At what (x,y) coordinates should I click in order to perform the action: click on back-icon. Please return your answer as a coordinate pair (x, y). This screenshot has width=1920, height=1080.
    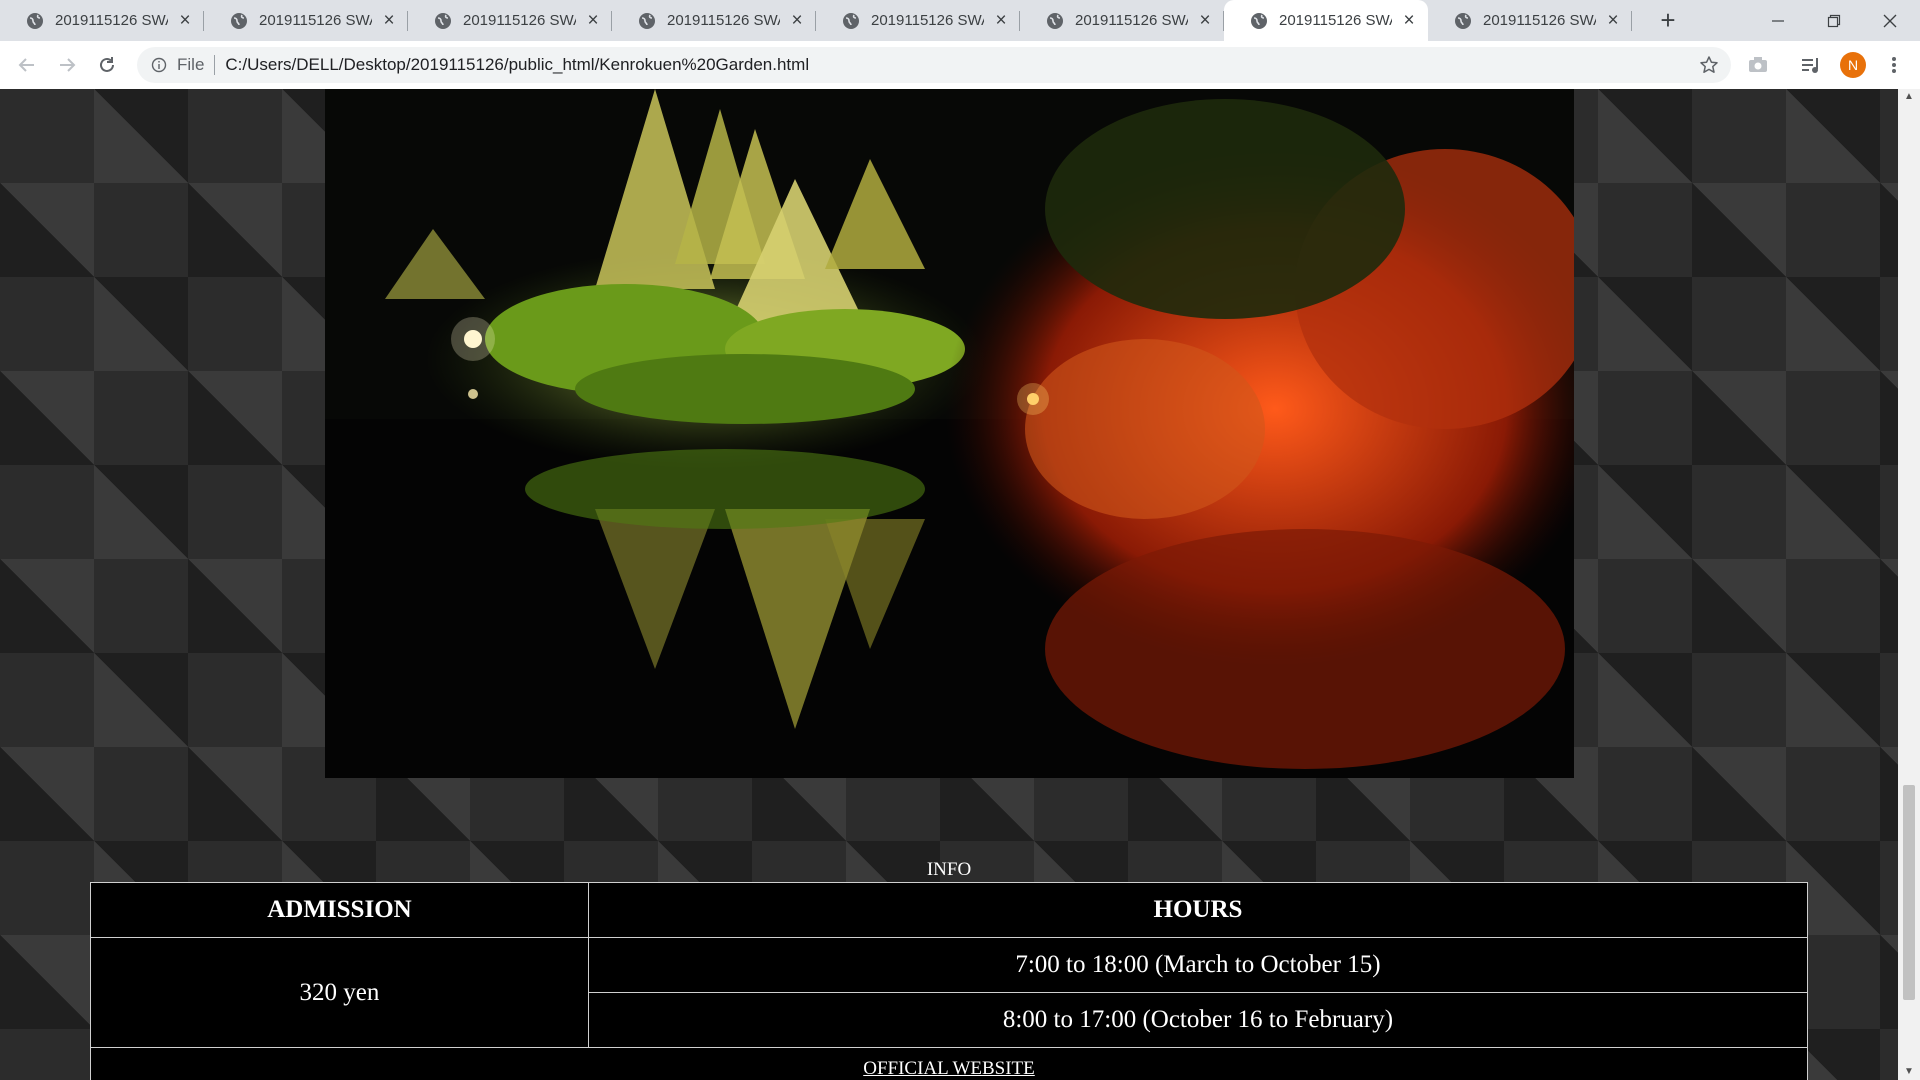
    Looking at the image, I should click on (27, 65).